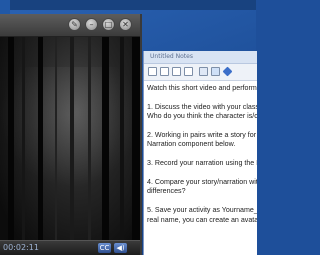 The width and height of the screenshot is (320, 255). I want to click on player-titlebar: ✎ – □ ✕, so click(70, 25).